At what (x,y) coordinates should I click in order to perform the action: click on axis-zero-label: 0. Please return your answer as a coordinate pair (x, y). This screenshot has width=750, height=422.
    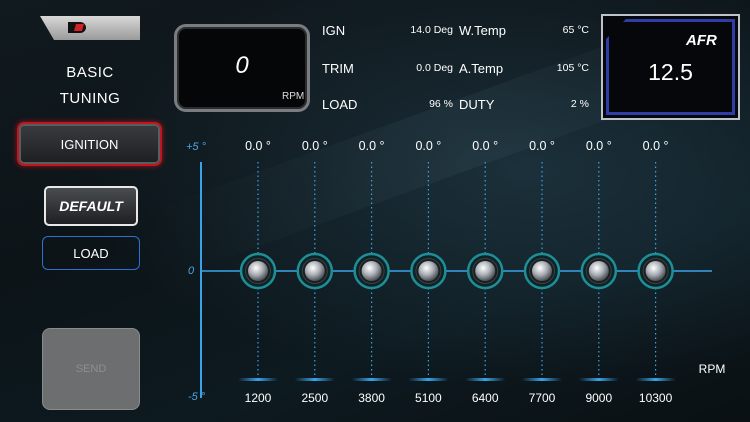
    Looking at the image, I should click on (191, 271).